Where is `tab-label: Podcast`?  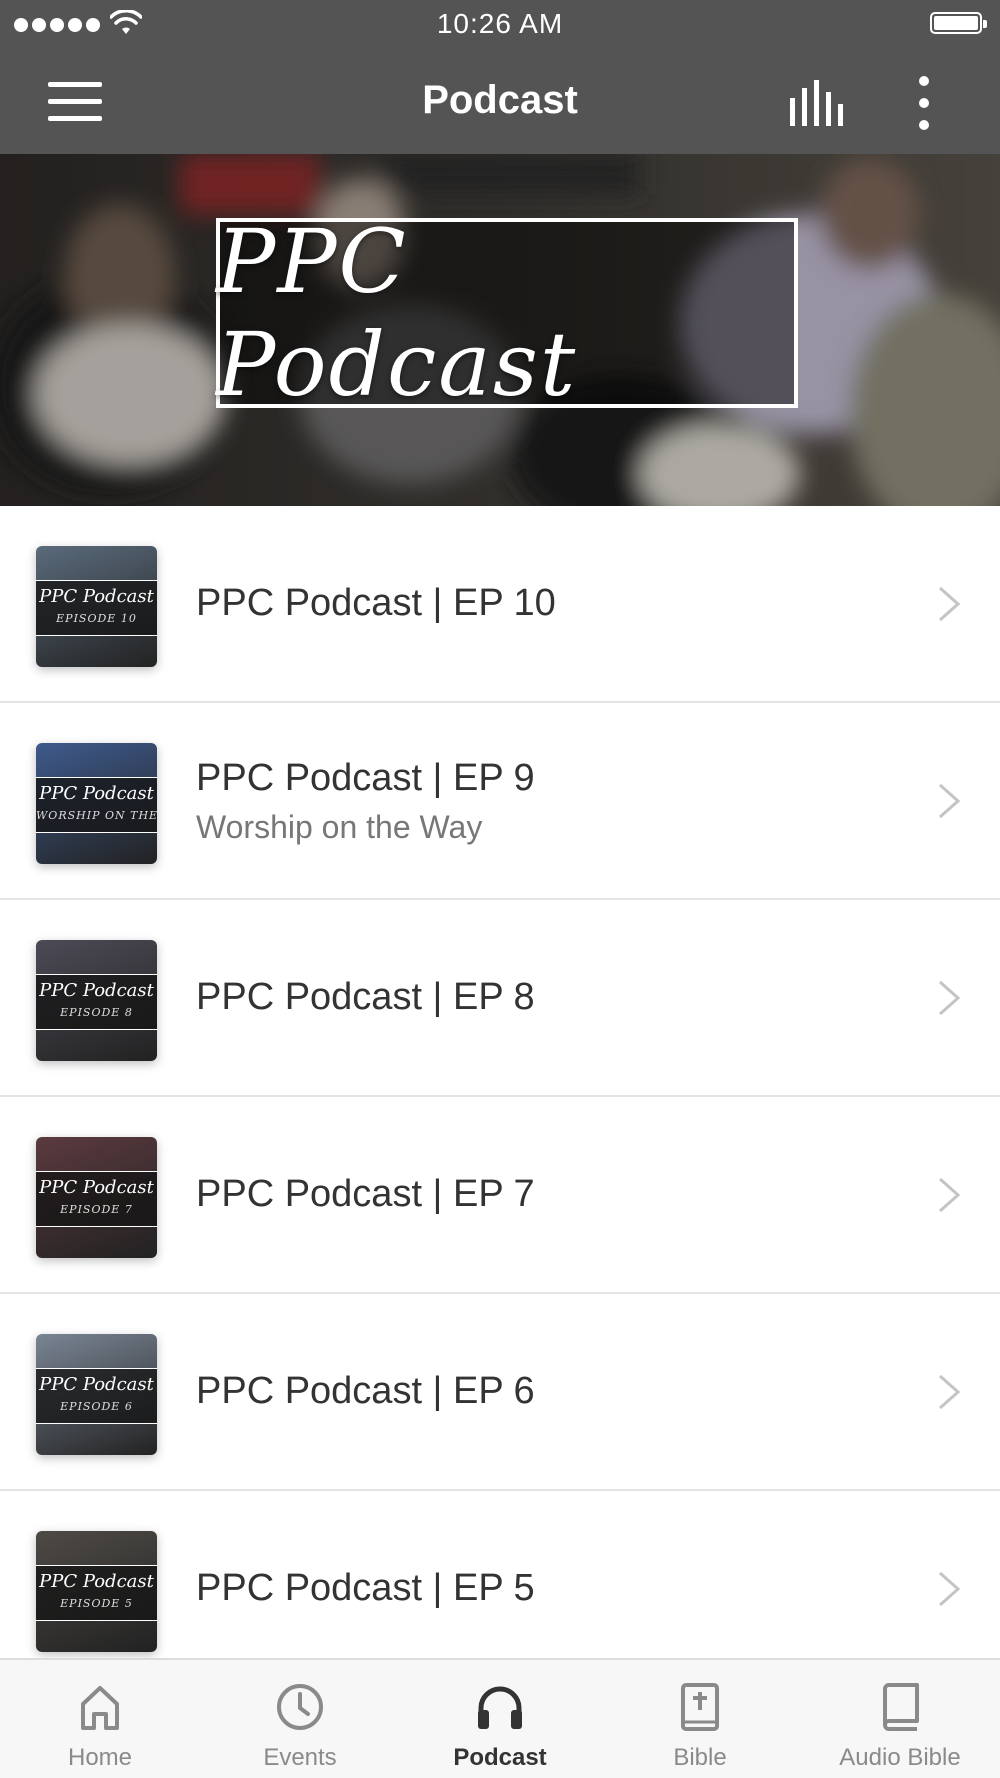
tab-label: Podcast is located at coordinates (500, 1757).